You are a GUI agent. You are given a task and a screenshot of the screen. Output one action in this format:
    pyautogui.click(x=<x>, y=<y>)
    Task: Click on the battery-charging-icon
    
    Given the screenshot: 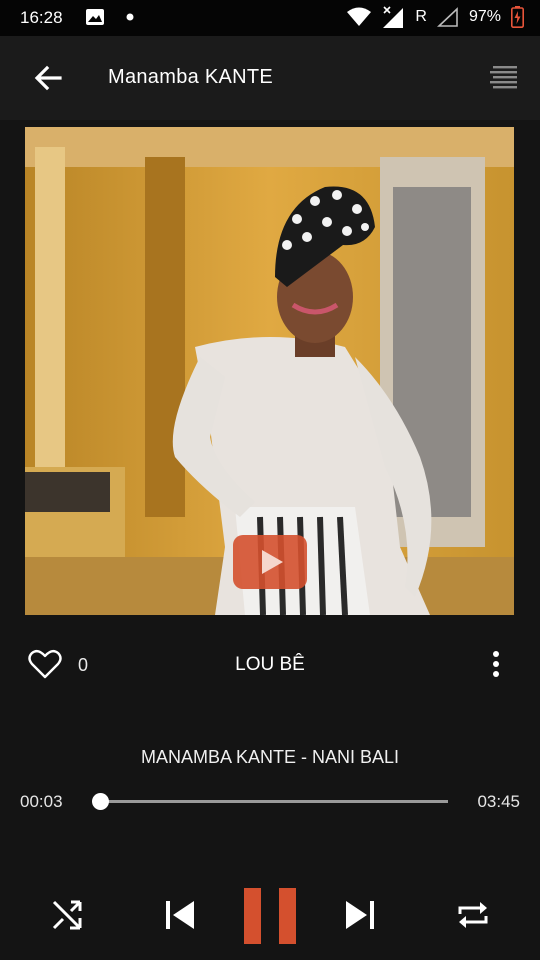 What is the action you would take?
    pyautogui.click(x=517, y=17)
    